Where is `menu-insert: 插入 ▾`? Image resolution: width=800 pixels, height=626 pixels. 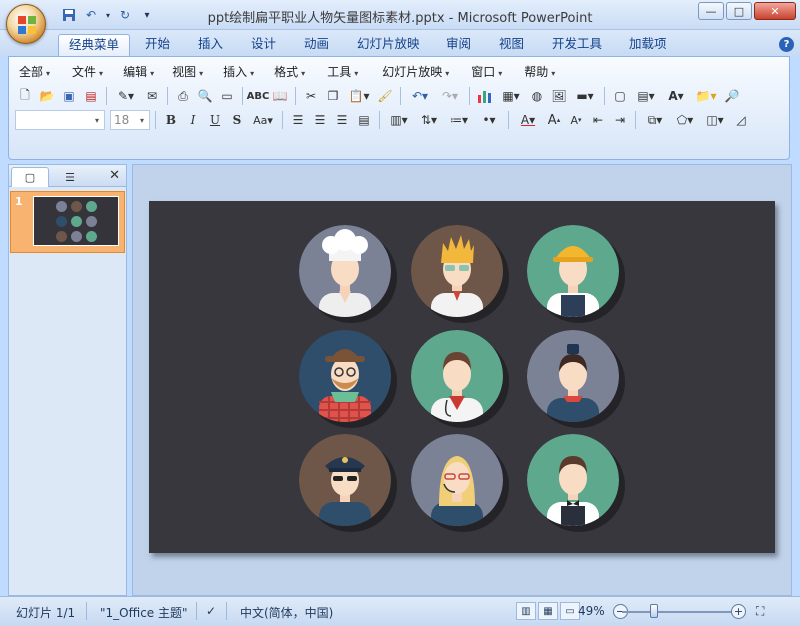
menu-insert: 插入 ▾ is located at coordinates (239, 72).